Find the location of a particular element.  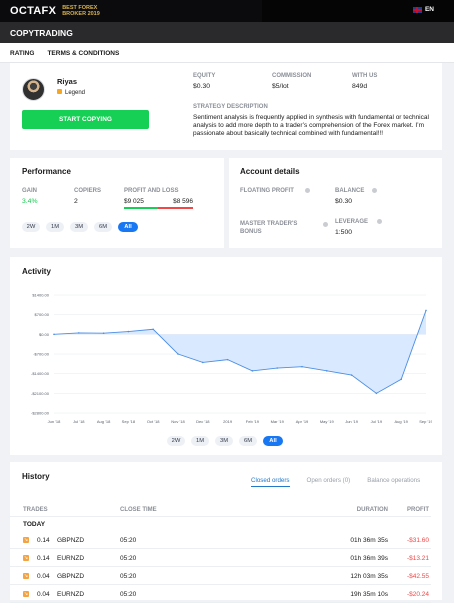

history-row: ↘ 0.14 GBPNZD 05:20 01h 36m 35s -$31.60 is located at coordinates (220, 540).